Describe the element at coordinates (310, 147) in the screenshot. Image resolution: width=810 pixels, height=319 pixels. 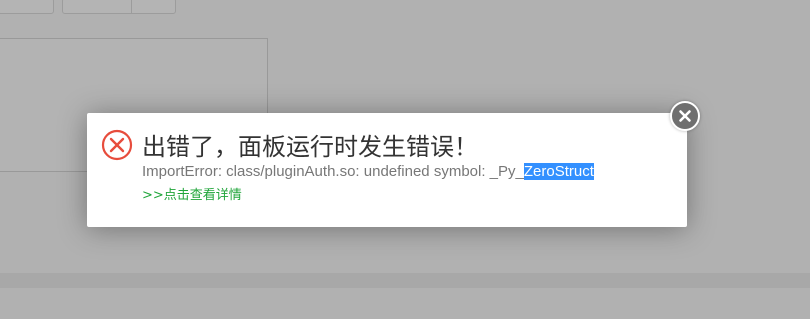
I see `dialog-title: 出错了，面板运行时发生错误！` at that location.